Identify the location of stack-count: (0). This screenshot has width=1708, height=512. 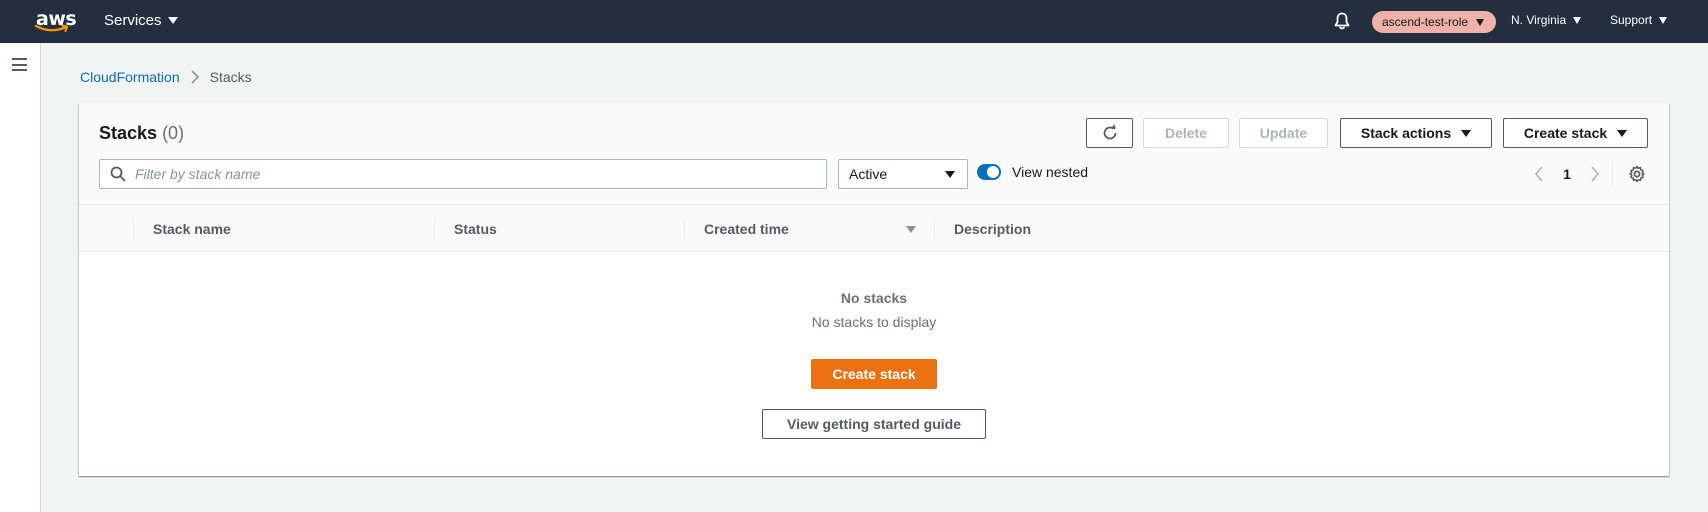
(173, 133).